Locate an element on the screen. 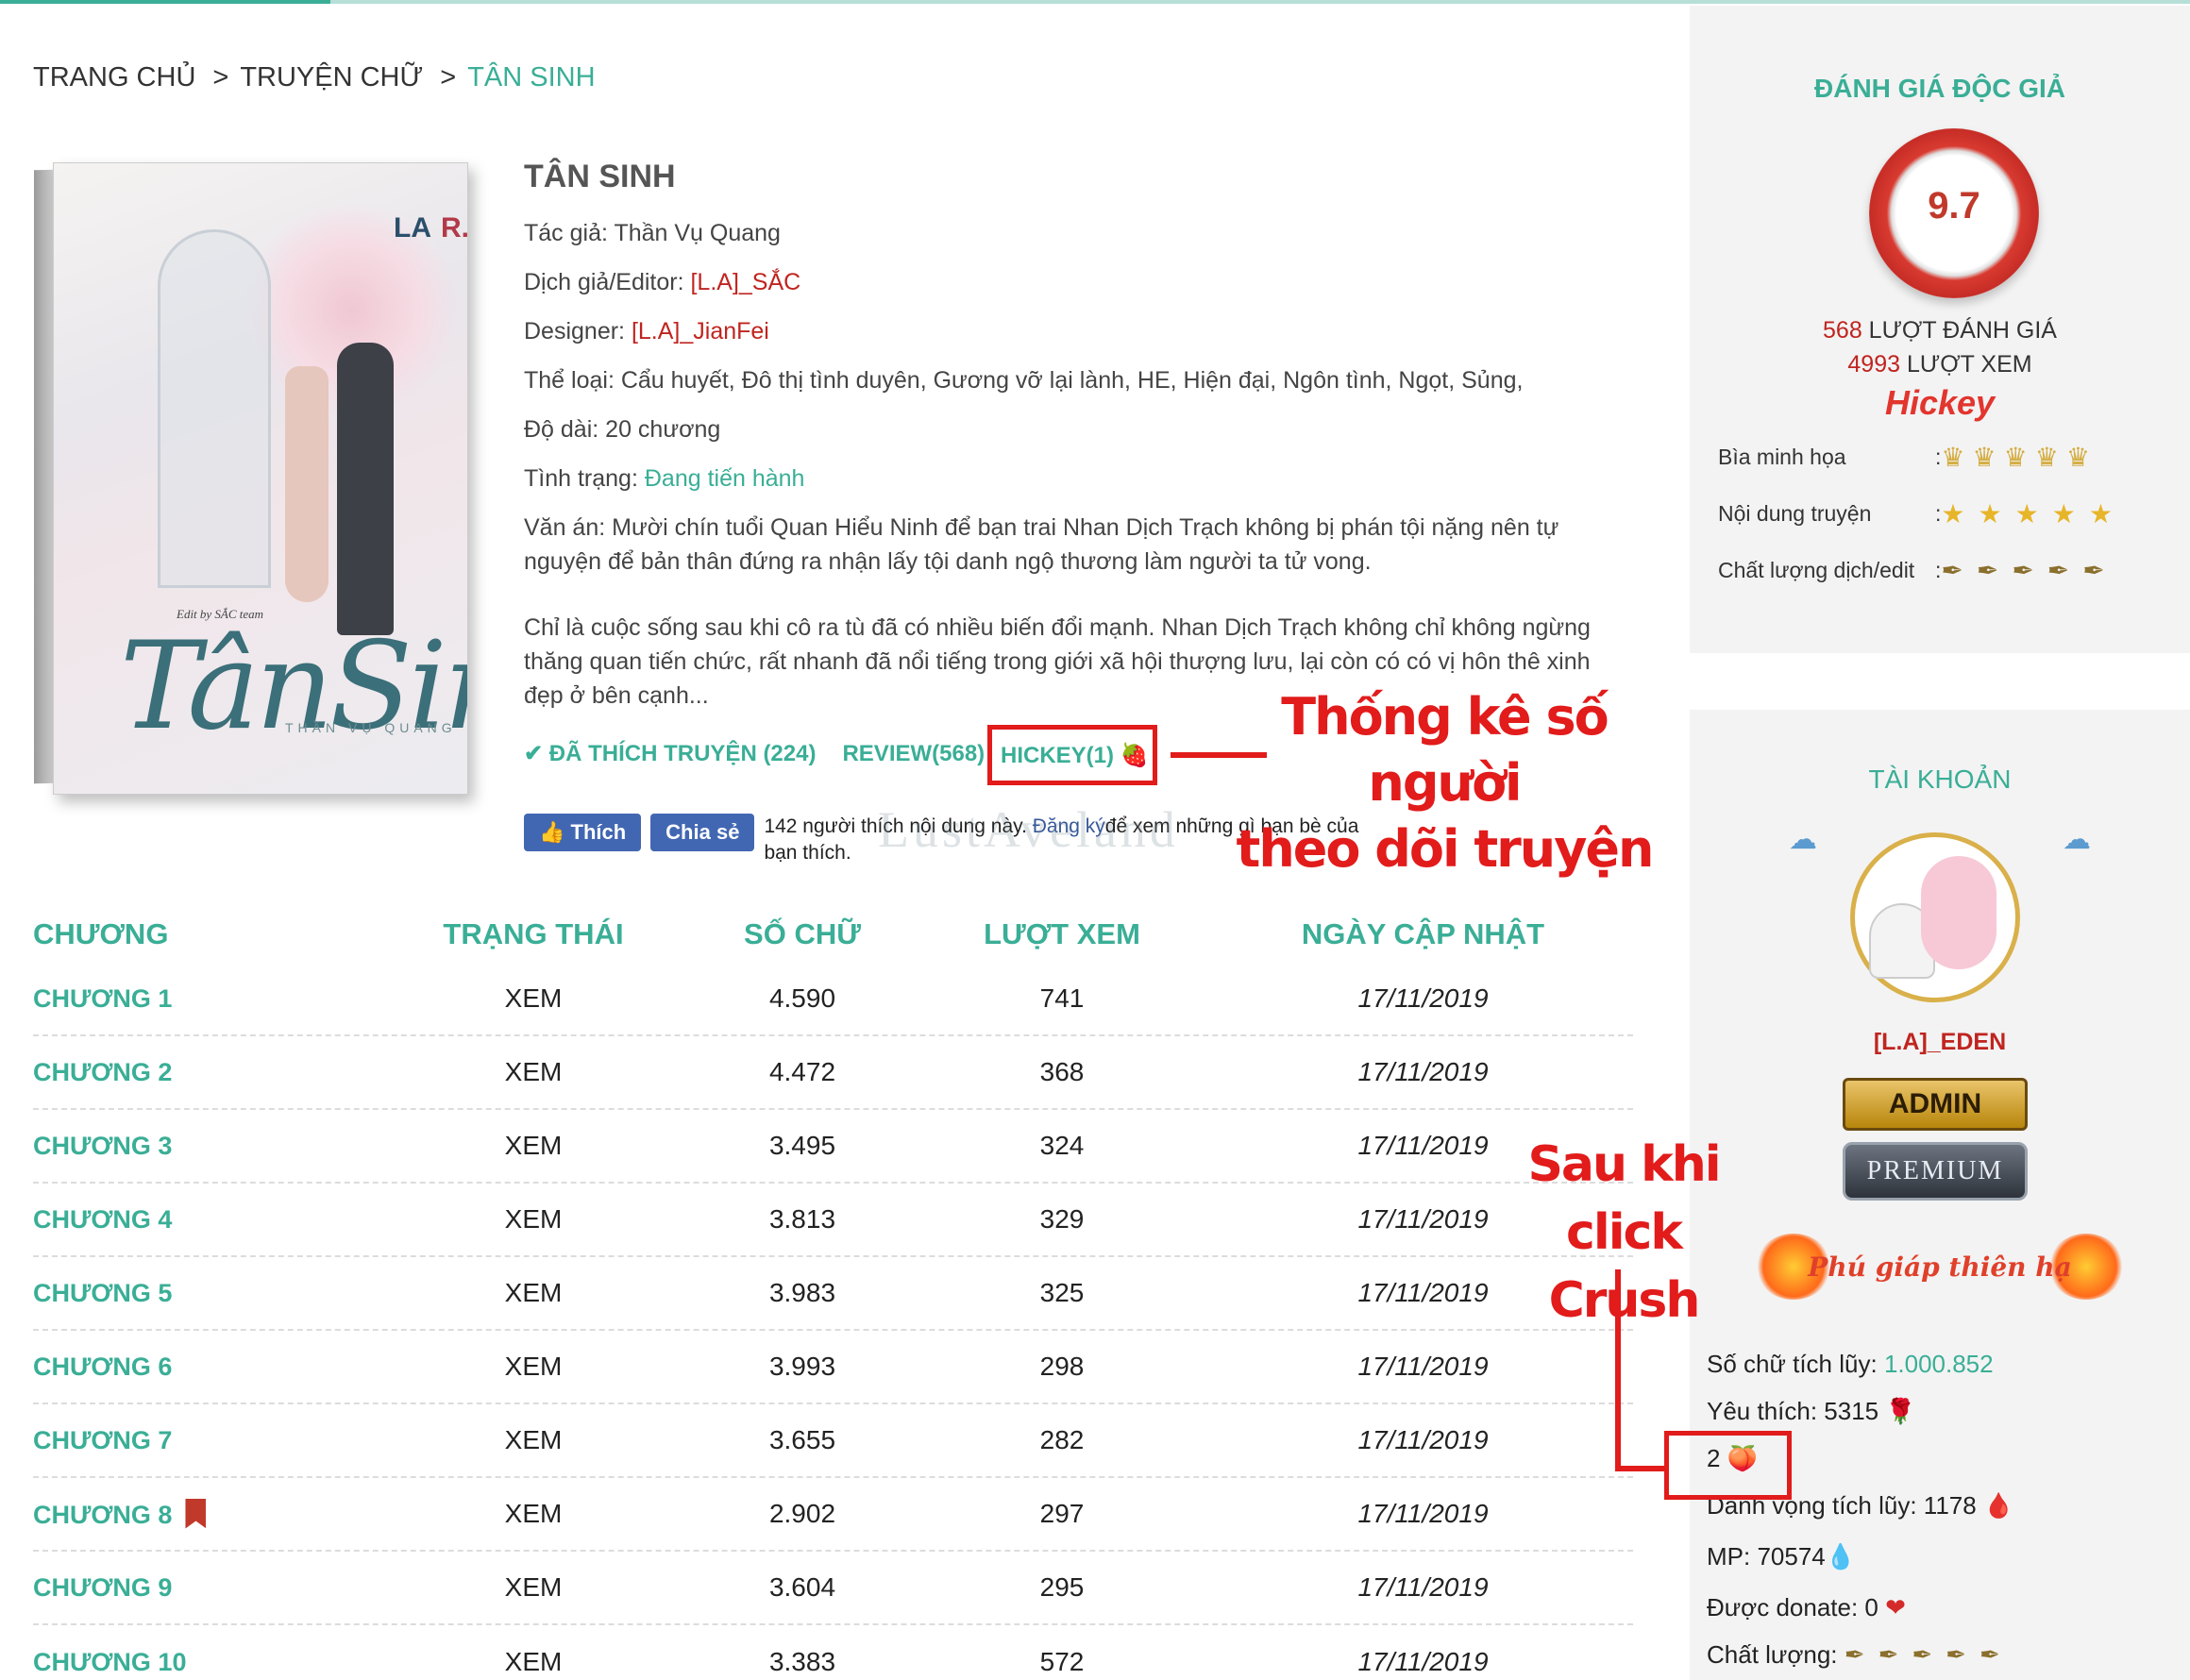  chapter-link: CHƯƠNG 9 is located at coordinates (203, 1588).